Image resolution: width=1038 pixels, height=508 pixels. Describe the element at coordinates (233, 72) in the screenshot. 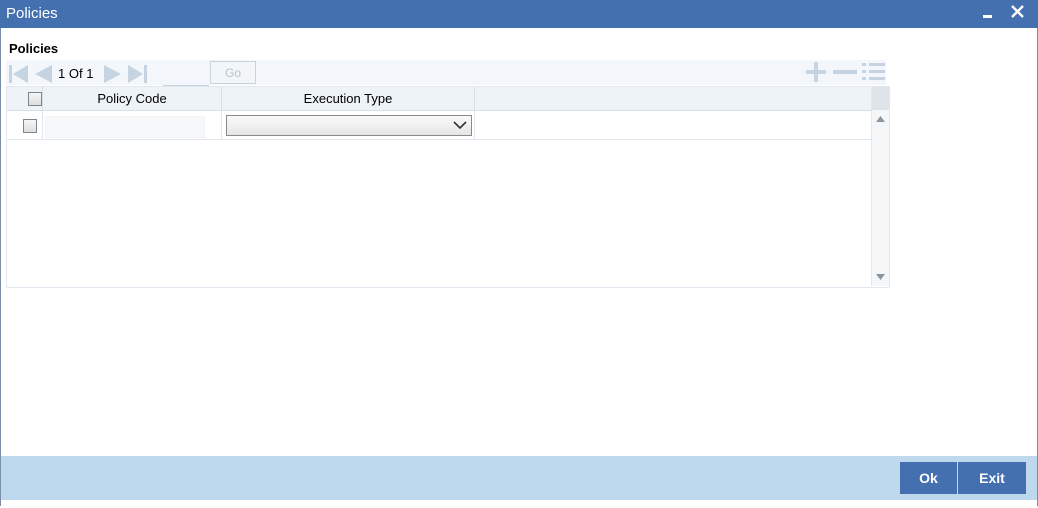

I see `go-button: Go` at that location.